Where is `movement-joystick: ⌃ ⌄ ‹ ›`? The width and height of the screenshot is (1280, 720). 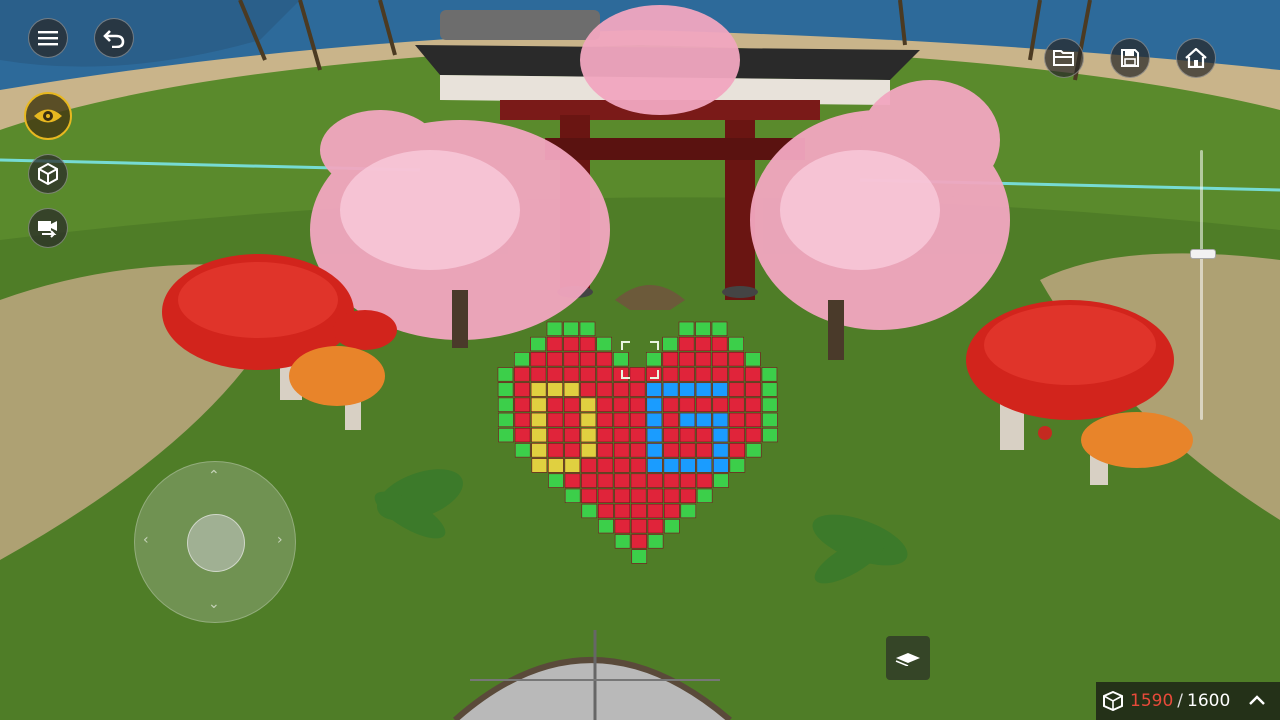 movement-joystick: ⌃ ⌄ ‹ › is located at coordinates (215, 542).